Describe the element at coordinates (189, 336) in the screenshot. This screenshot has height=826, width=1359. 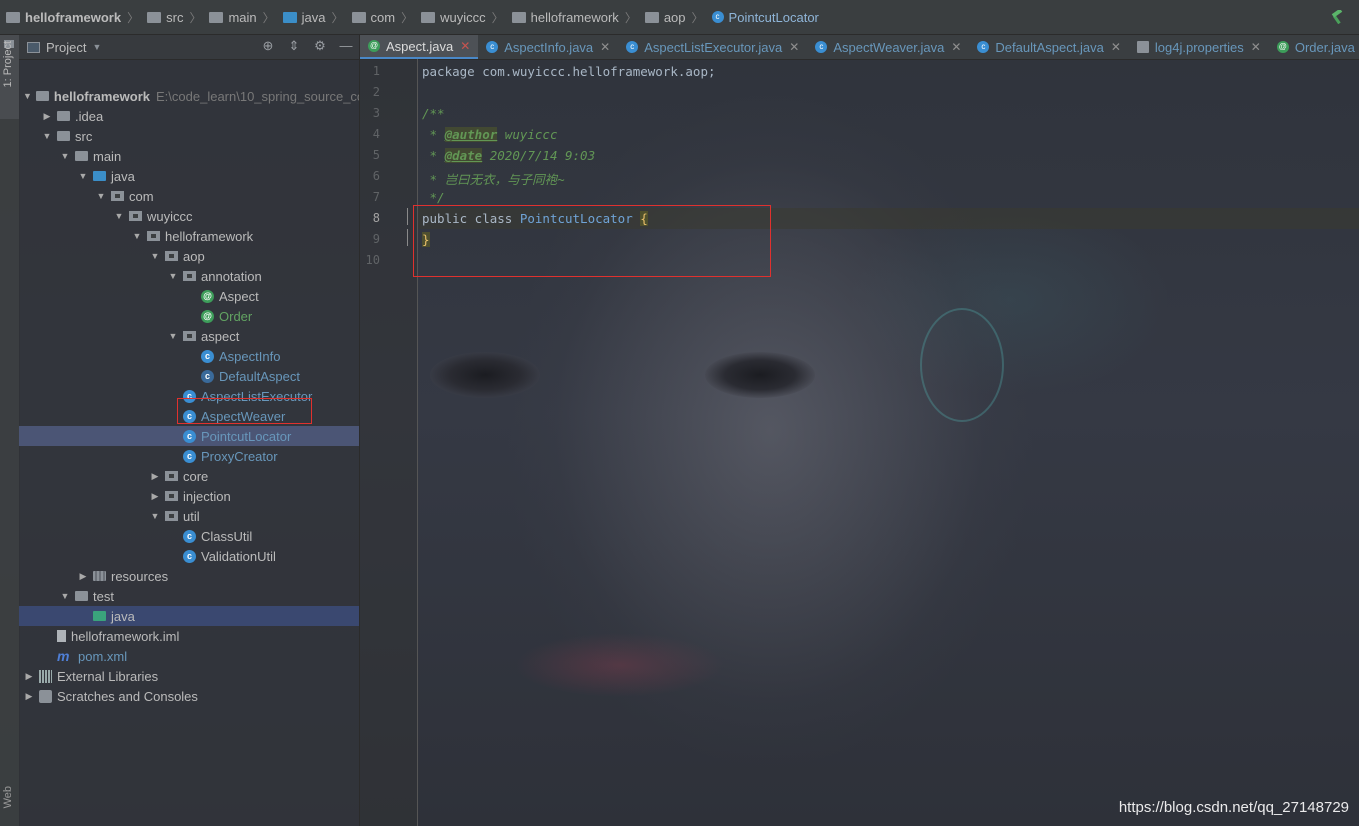
I see `tree-item-aspect: ▼ aspect` at that location.